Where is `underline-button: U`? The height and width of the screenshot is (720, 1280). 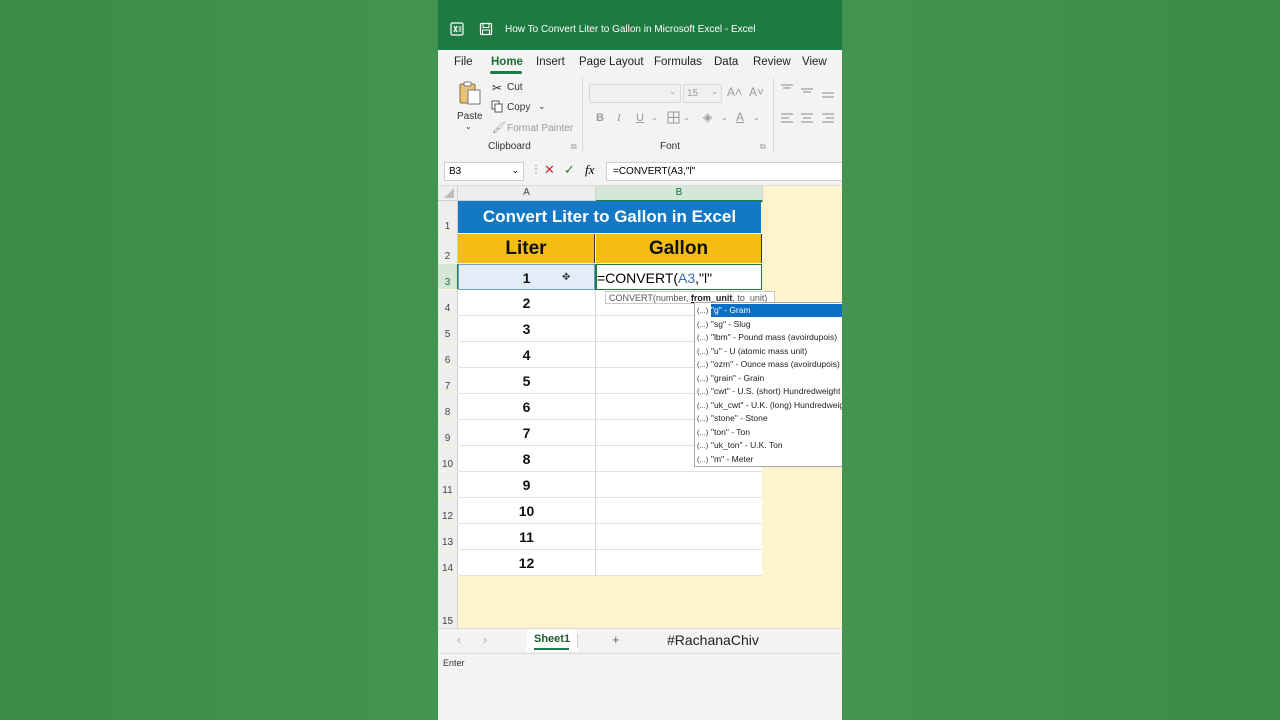
underline-button: U is located at coordinates (640, 118).